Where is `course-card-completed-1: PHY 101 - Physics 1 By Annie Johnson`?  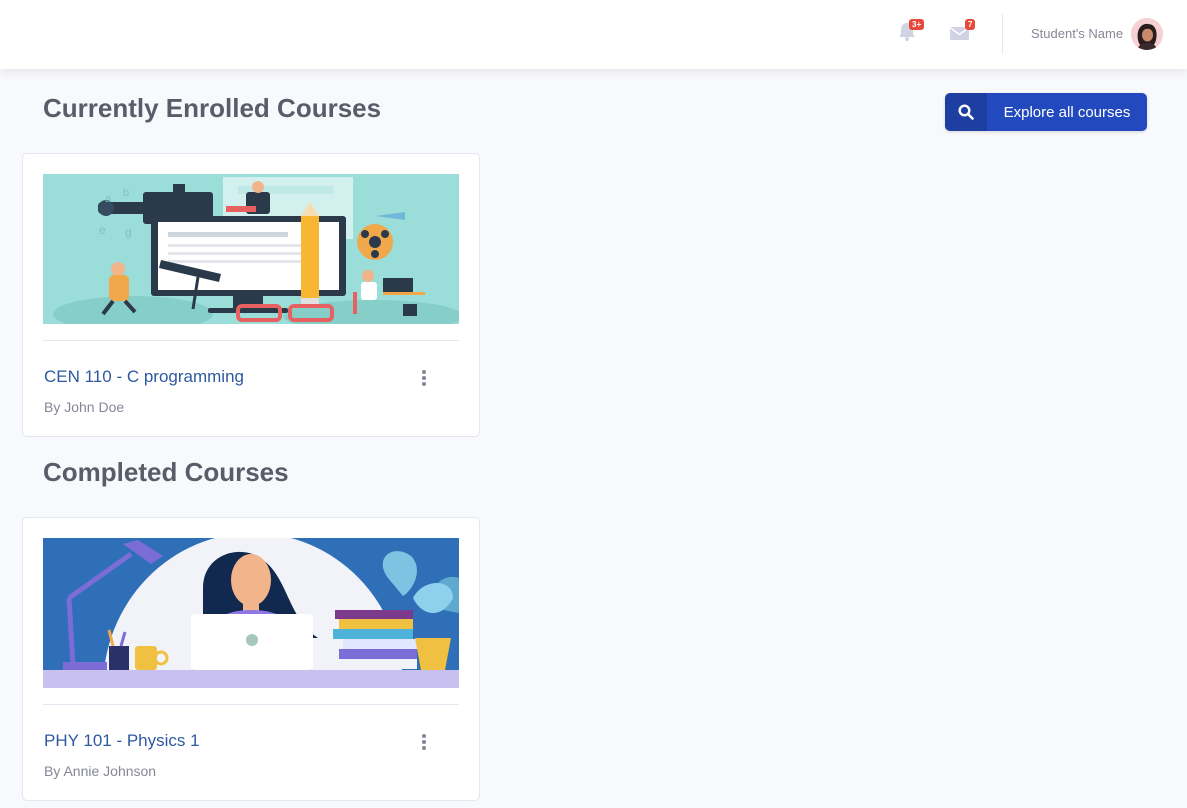
course-card-completed-1: PHY 101 - Physics 1 By Annie Johnson is located at coordinates (251, 659).